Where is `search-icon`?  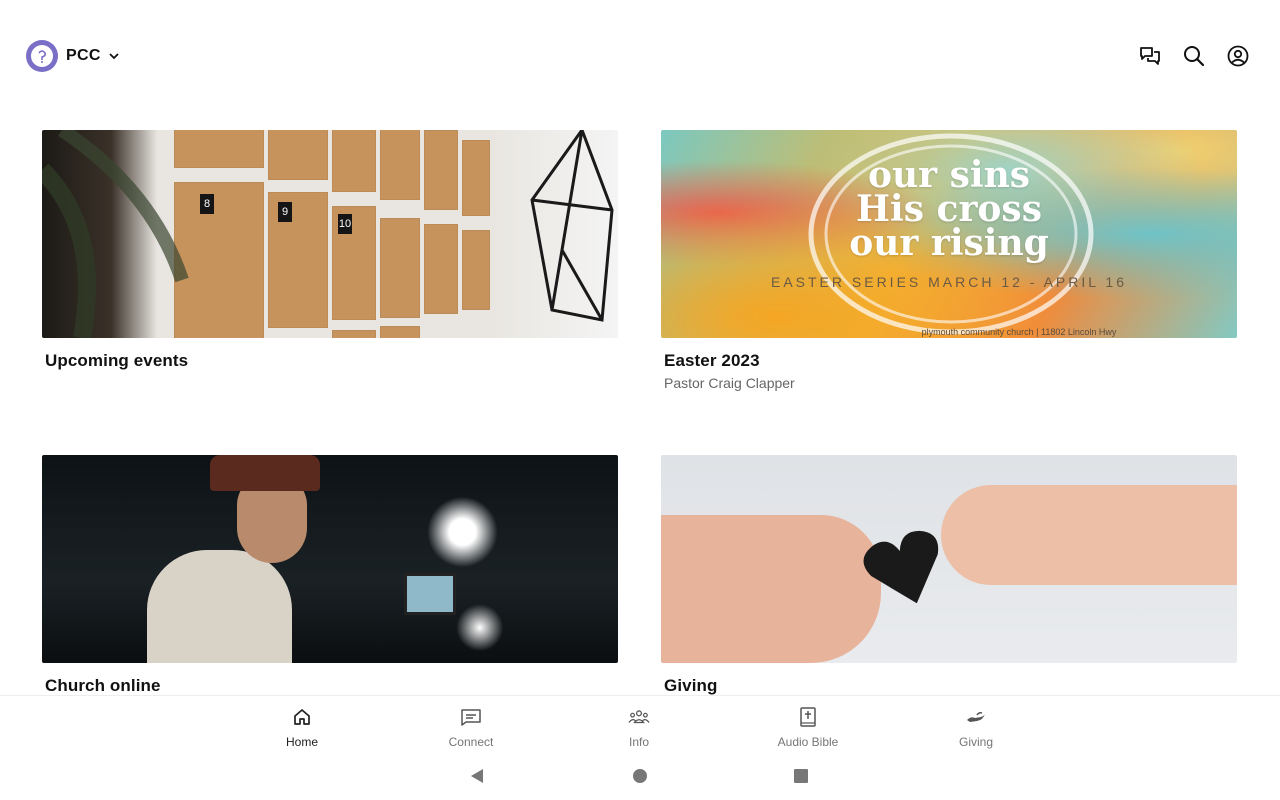
search-icon is located at coordinates (1194, 56).